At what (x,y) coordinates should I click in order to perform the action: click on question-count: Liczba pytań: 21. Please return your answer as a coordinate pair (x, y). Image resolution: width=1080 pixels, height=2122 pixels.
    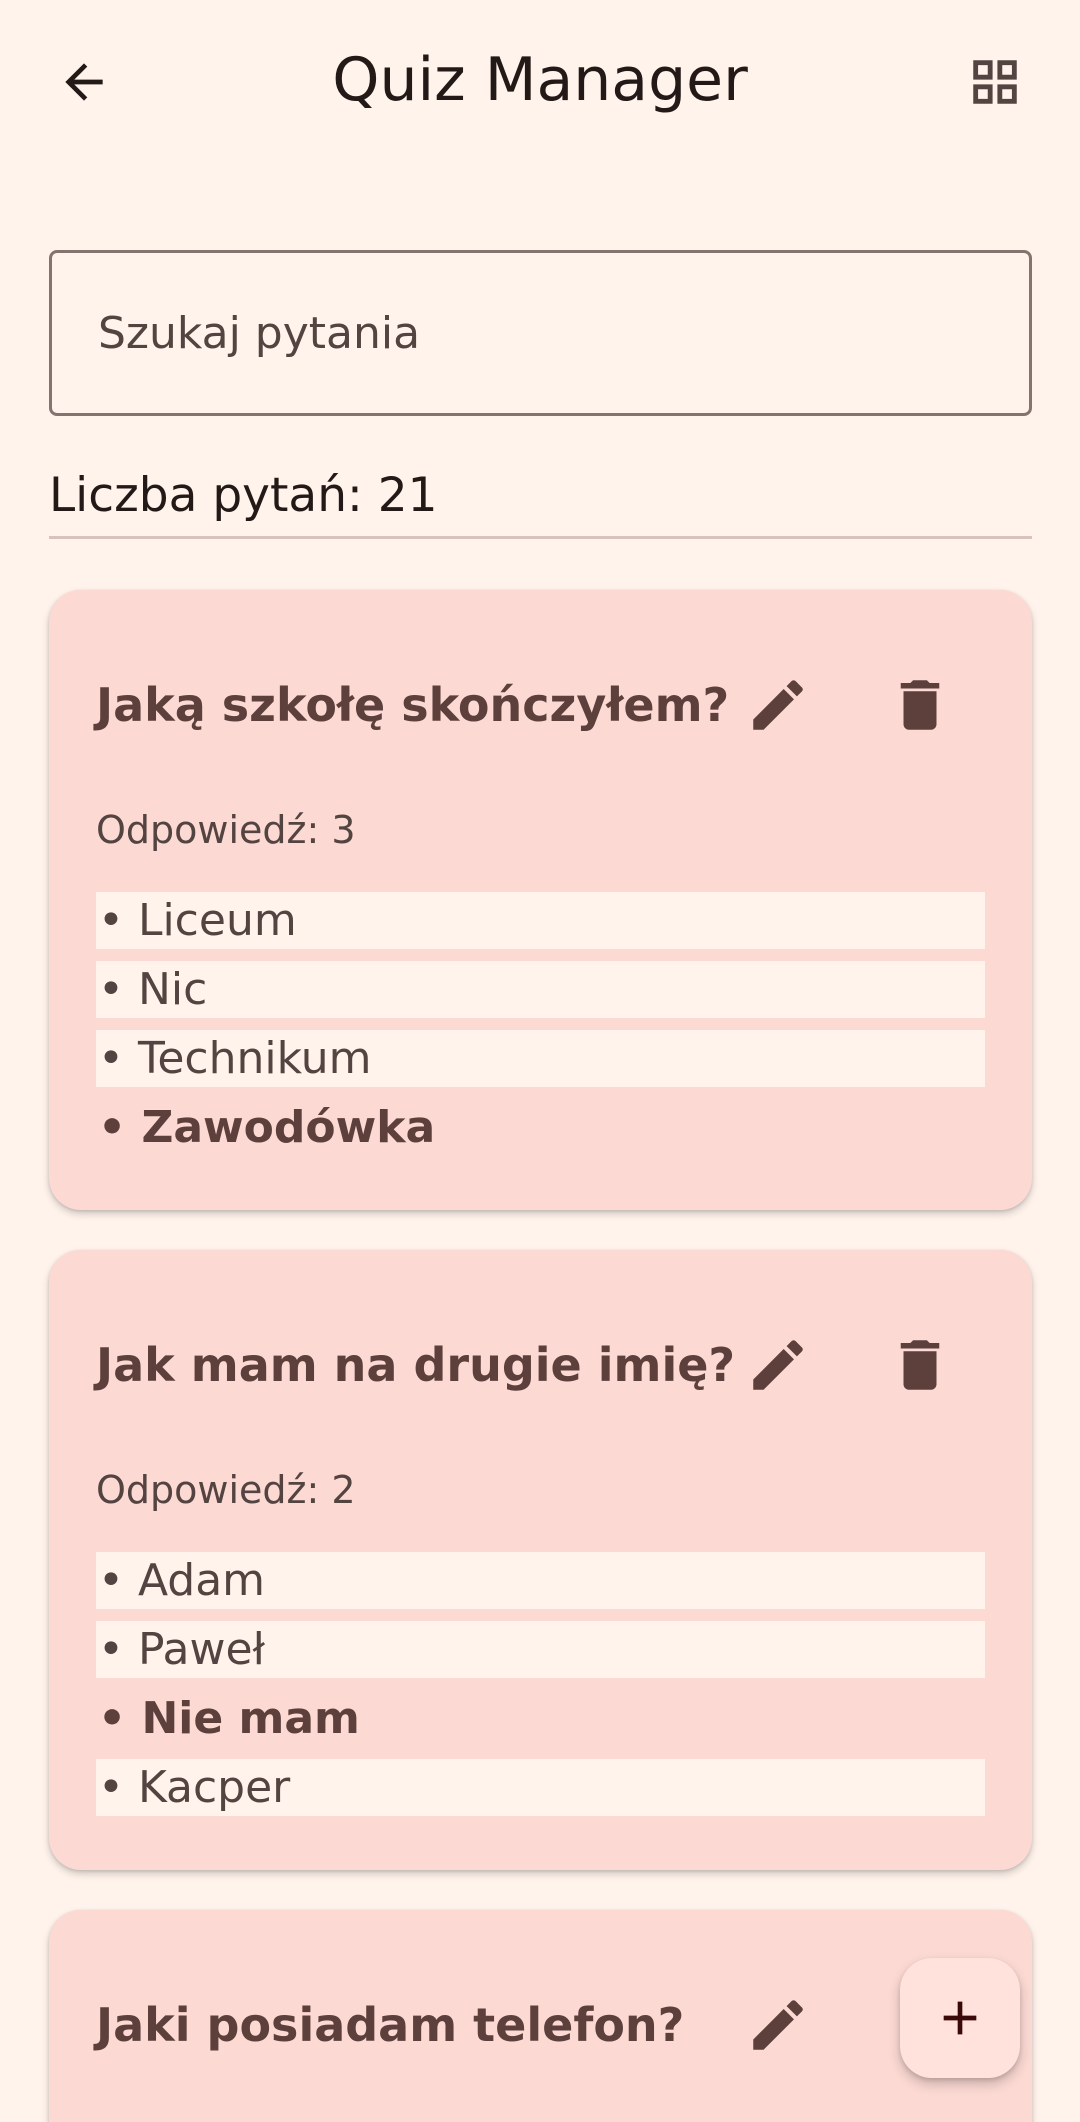
    Looking at the image, I should click on (243, 495).